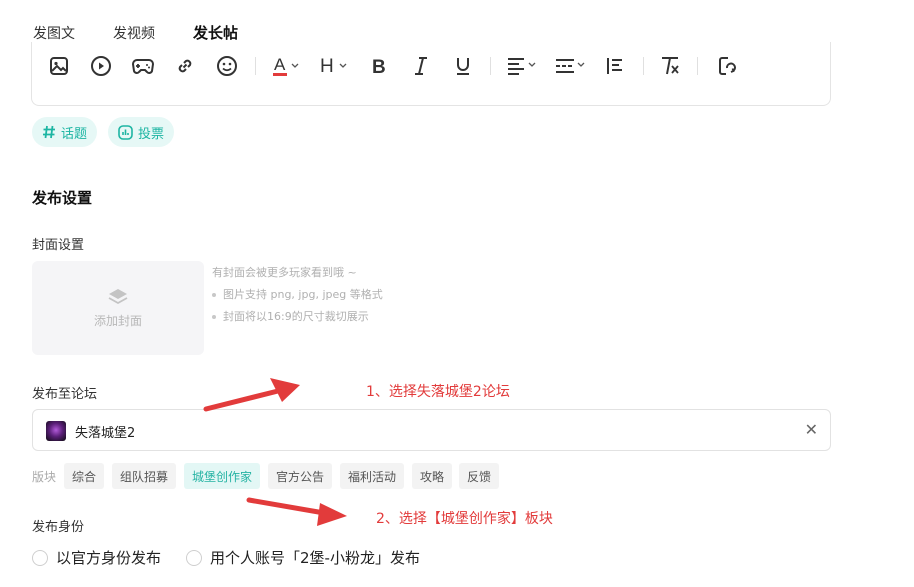 The height and width of the screenshot is (587, 914). Describe the element at coordinates (275, 452) in the screenshot. I see `annotation-arrows` at that location.